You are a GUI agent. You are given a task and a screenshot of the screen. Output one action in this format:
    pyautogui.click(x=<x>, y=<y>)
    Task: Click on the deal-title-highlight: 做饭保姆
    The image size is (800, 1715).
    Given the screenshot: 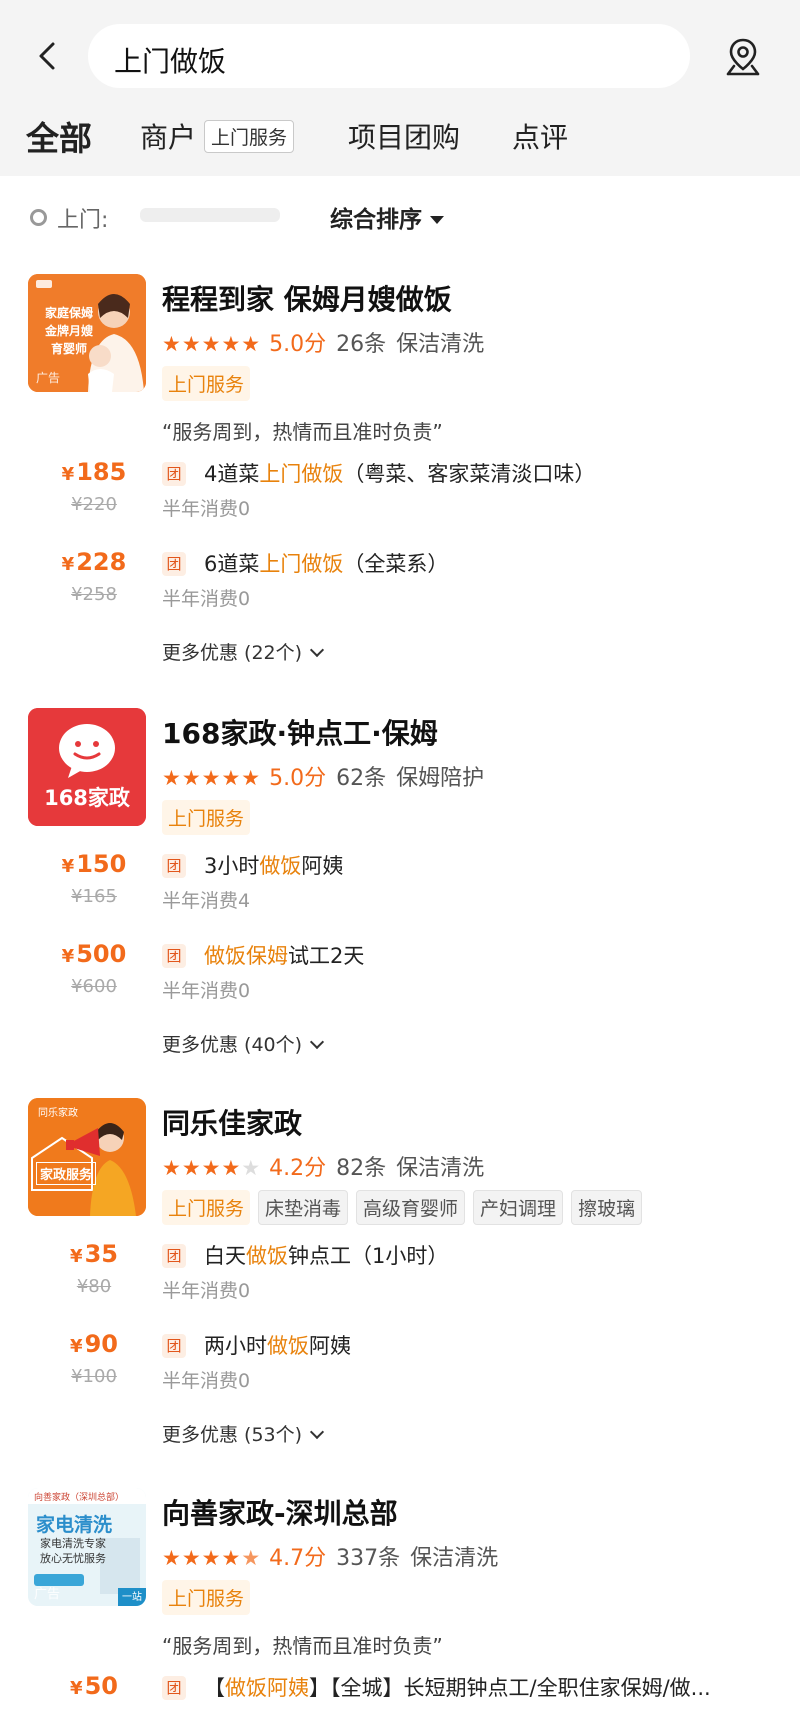 What is the action you would take?
    pyautogui.click(x=246, y=956)
    